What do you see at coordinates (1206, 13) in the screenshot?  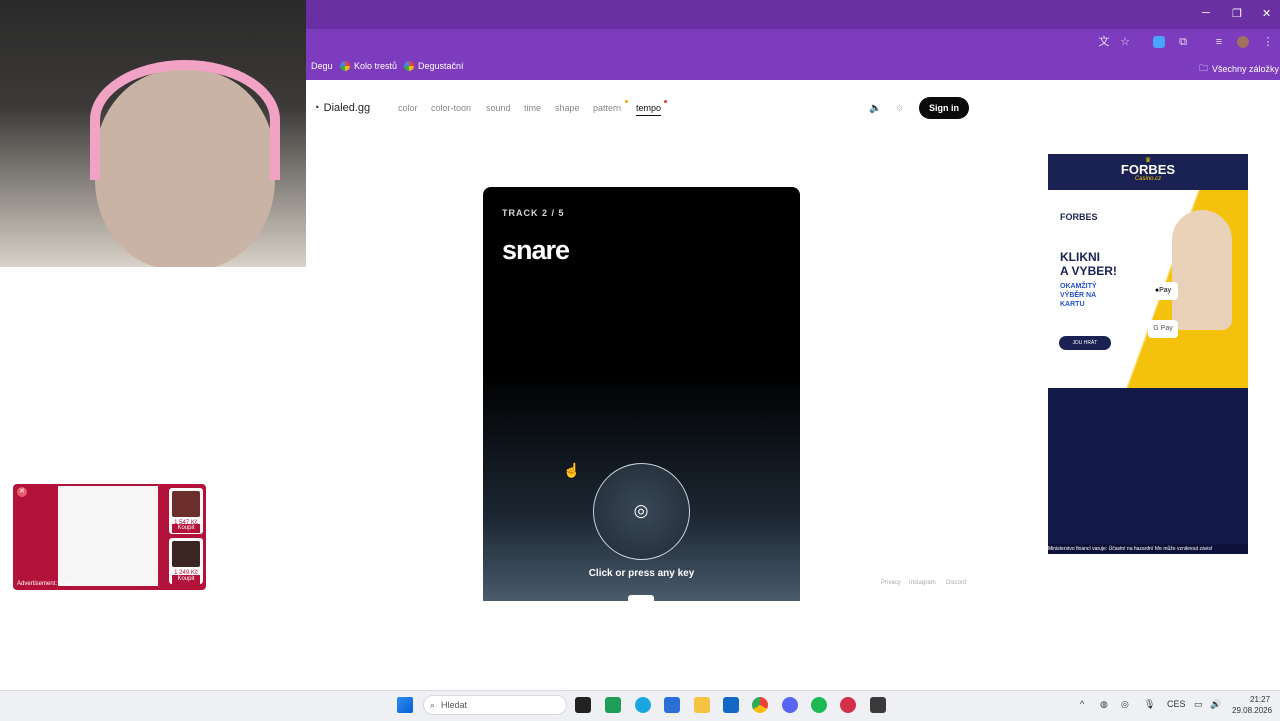 I see `minimize-button: ─` at bounding box center [1206, 13].